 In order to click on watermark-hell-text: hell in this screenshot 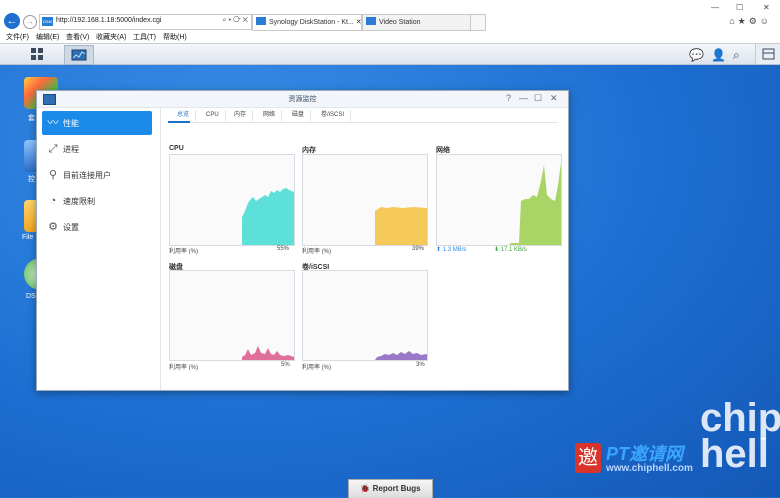, I will do `click(734, 454)`.